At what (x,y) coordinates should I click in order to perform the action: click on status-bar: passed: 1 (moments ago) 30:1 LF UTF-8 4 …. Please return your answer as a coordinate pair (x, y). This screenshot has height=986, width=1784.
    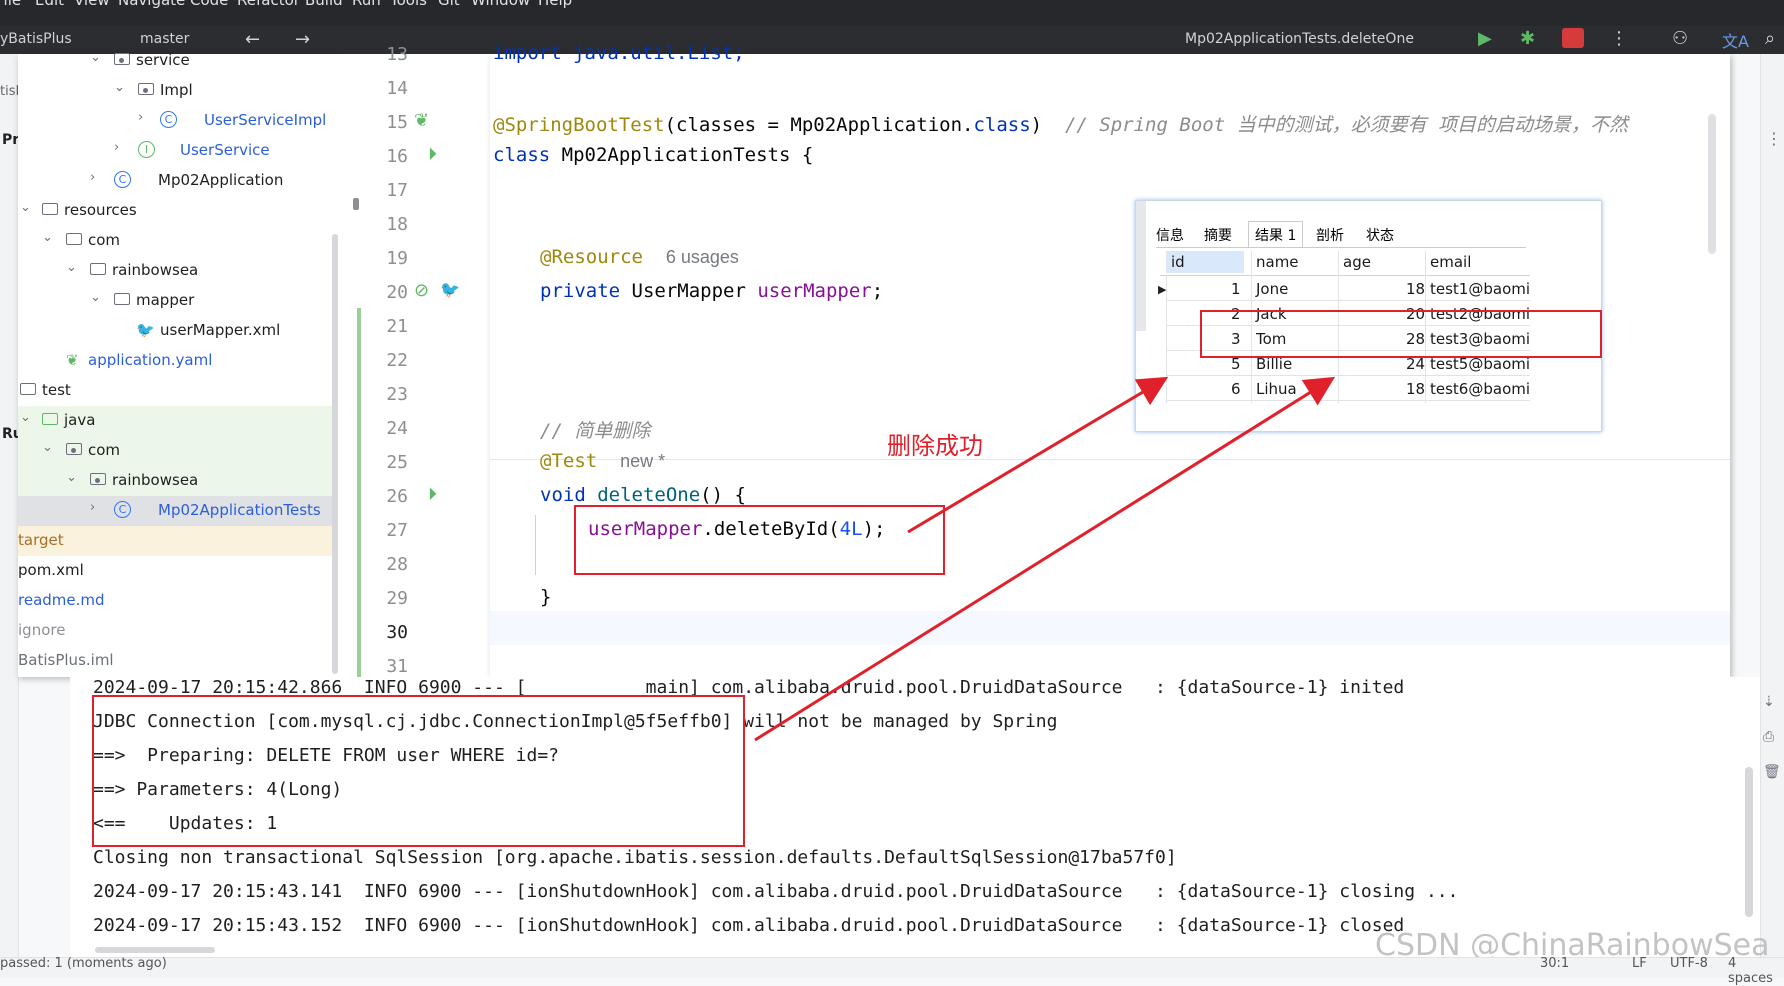
    Looking at the image, I should click on (892, 971).